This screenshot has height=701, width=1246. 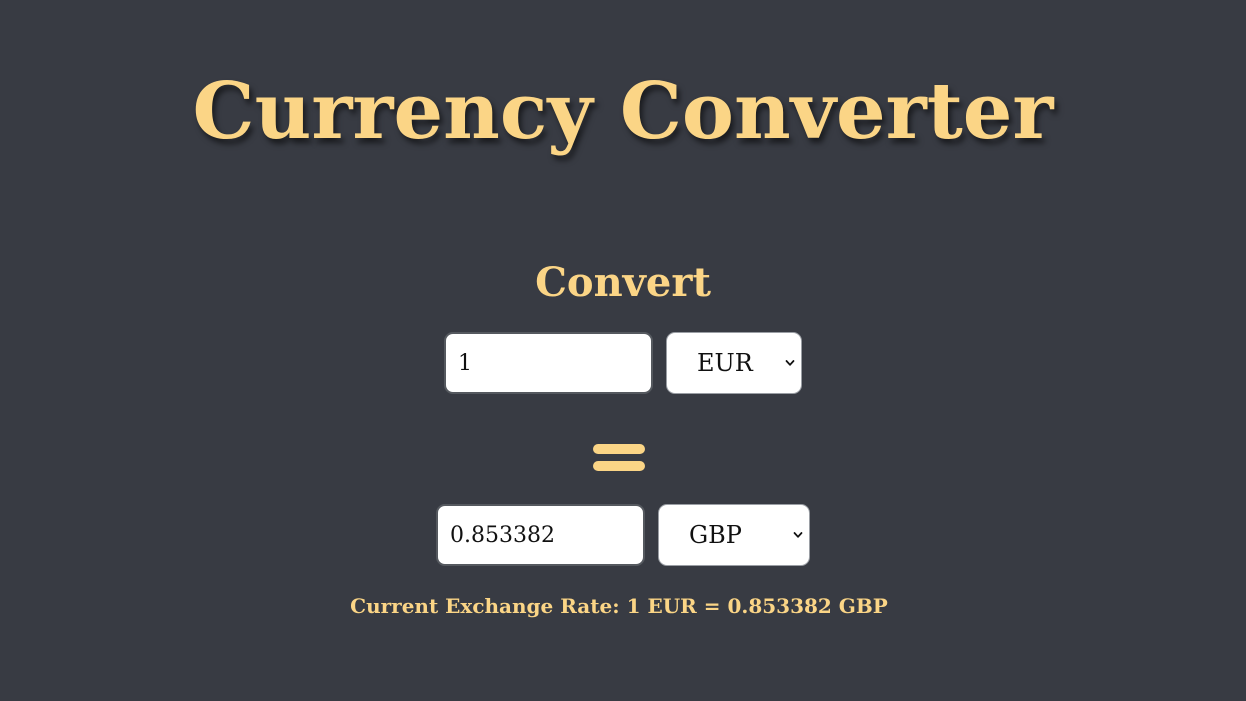 I want to click on to-row: GBP, so click(x=623, y=535).